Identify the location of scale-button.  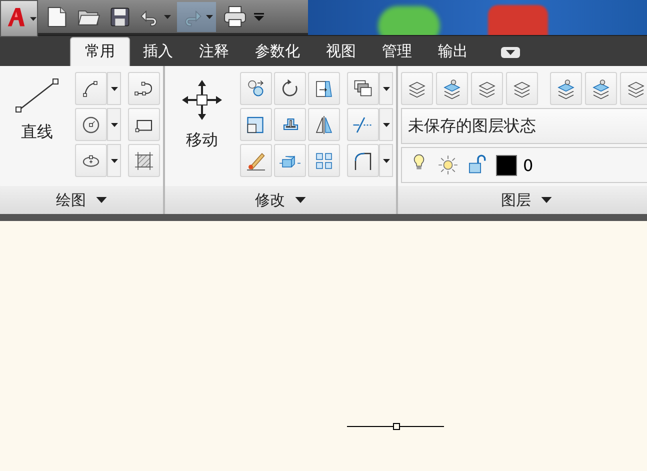
(256, 124).